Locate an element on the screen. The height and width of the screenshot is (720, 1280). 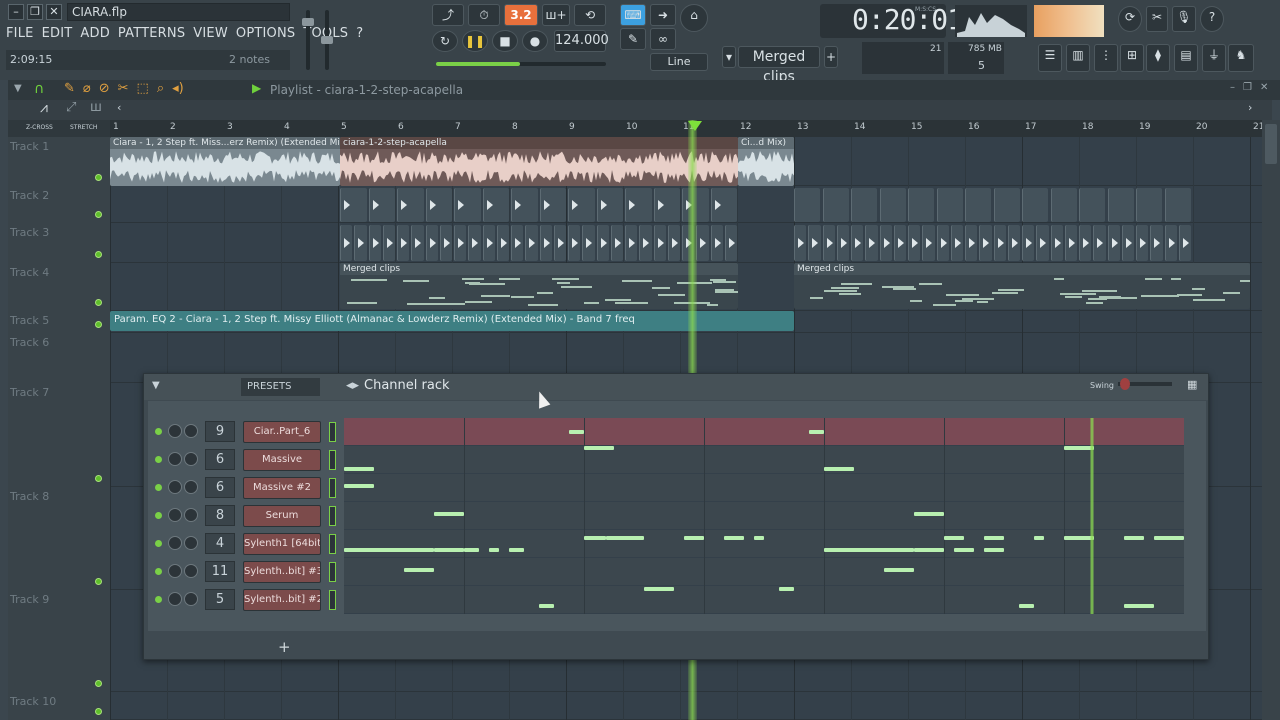
fl-logo-icon: ♞ is located at coordinates (1241, 58).